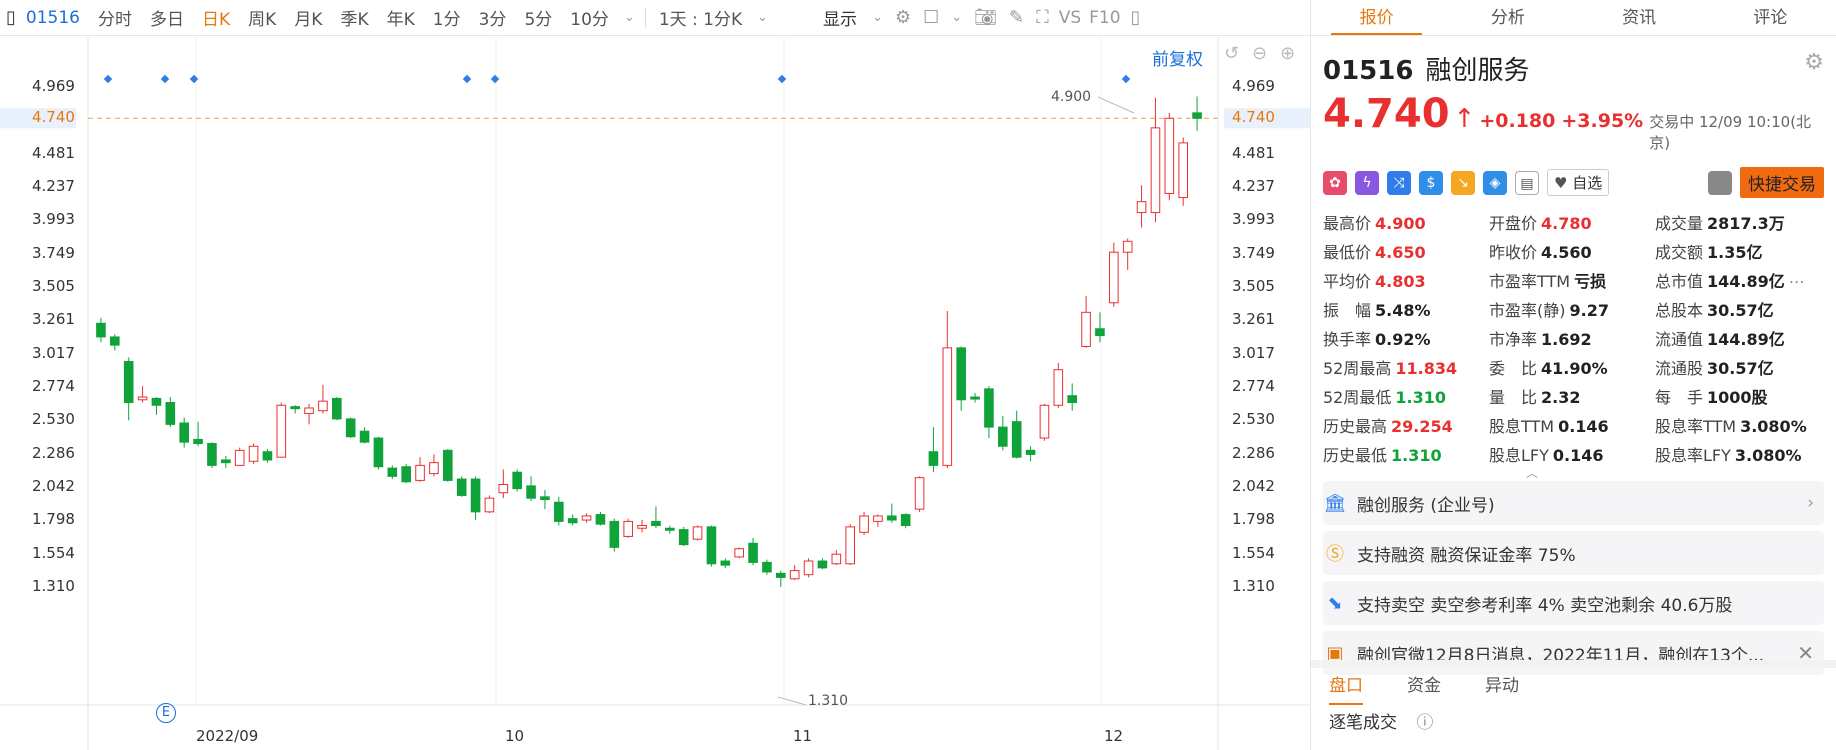 The image size is (1836, 750). I want to click on company-label: 融创服务 (企业号), so click(1426, 505).